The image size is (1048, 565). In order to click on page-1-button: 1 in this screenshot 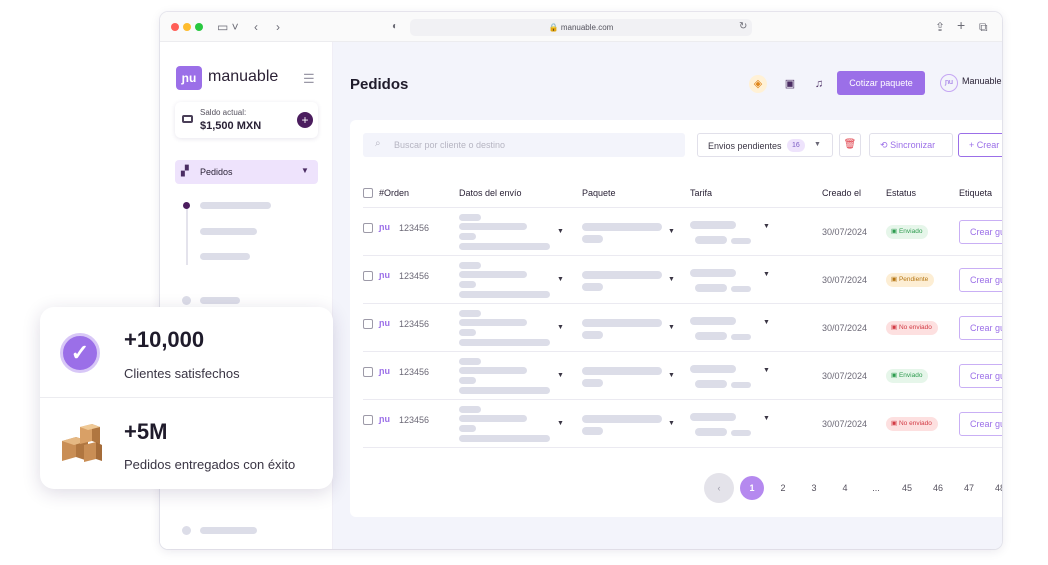, I will do `click(752, 488)`.